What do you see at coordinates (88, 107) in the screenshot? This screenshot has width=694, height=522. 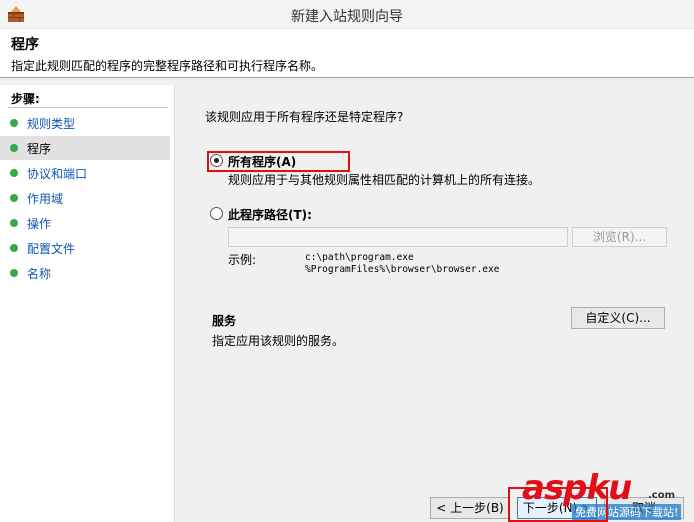 I see `steps-divider` at bounding box center [88, 107].